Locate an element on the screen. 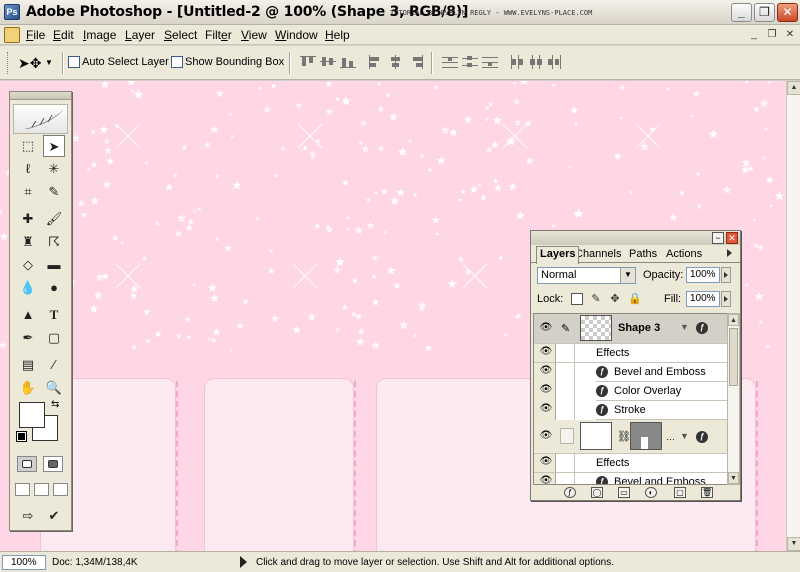 This screenshot has height=572, width=800. quick-mask-button is located at coordinates (53, 464).